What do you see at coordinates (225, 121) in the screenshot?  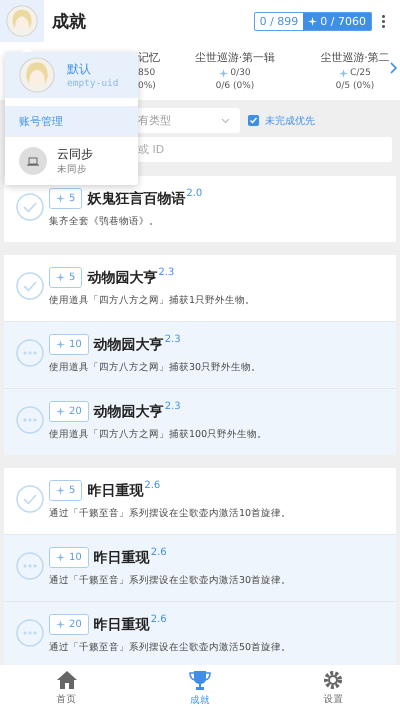 I see `chevron-down-icon` at bounding box center [225, 121].